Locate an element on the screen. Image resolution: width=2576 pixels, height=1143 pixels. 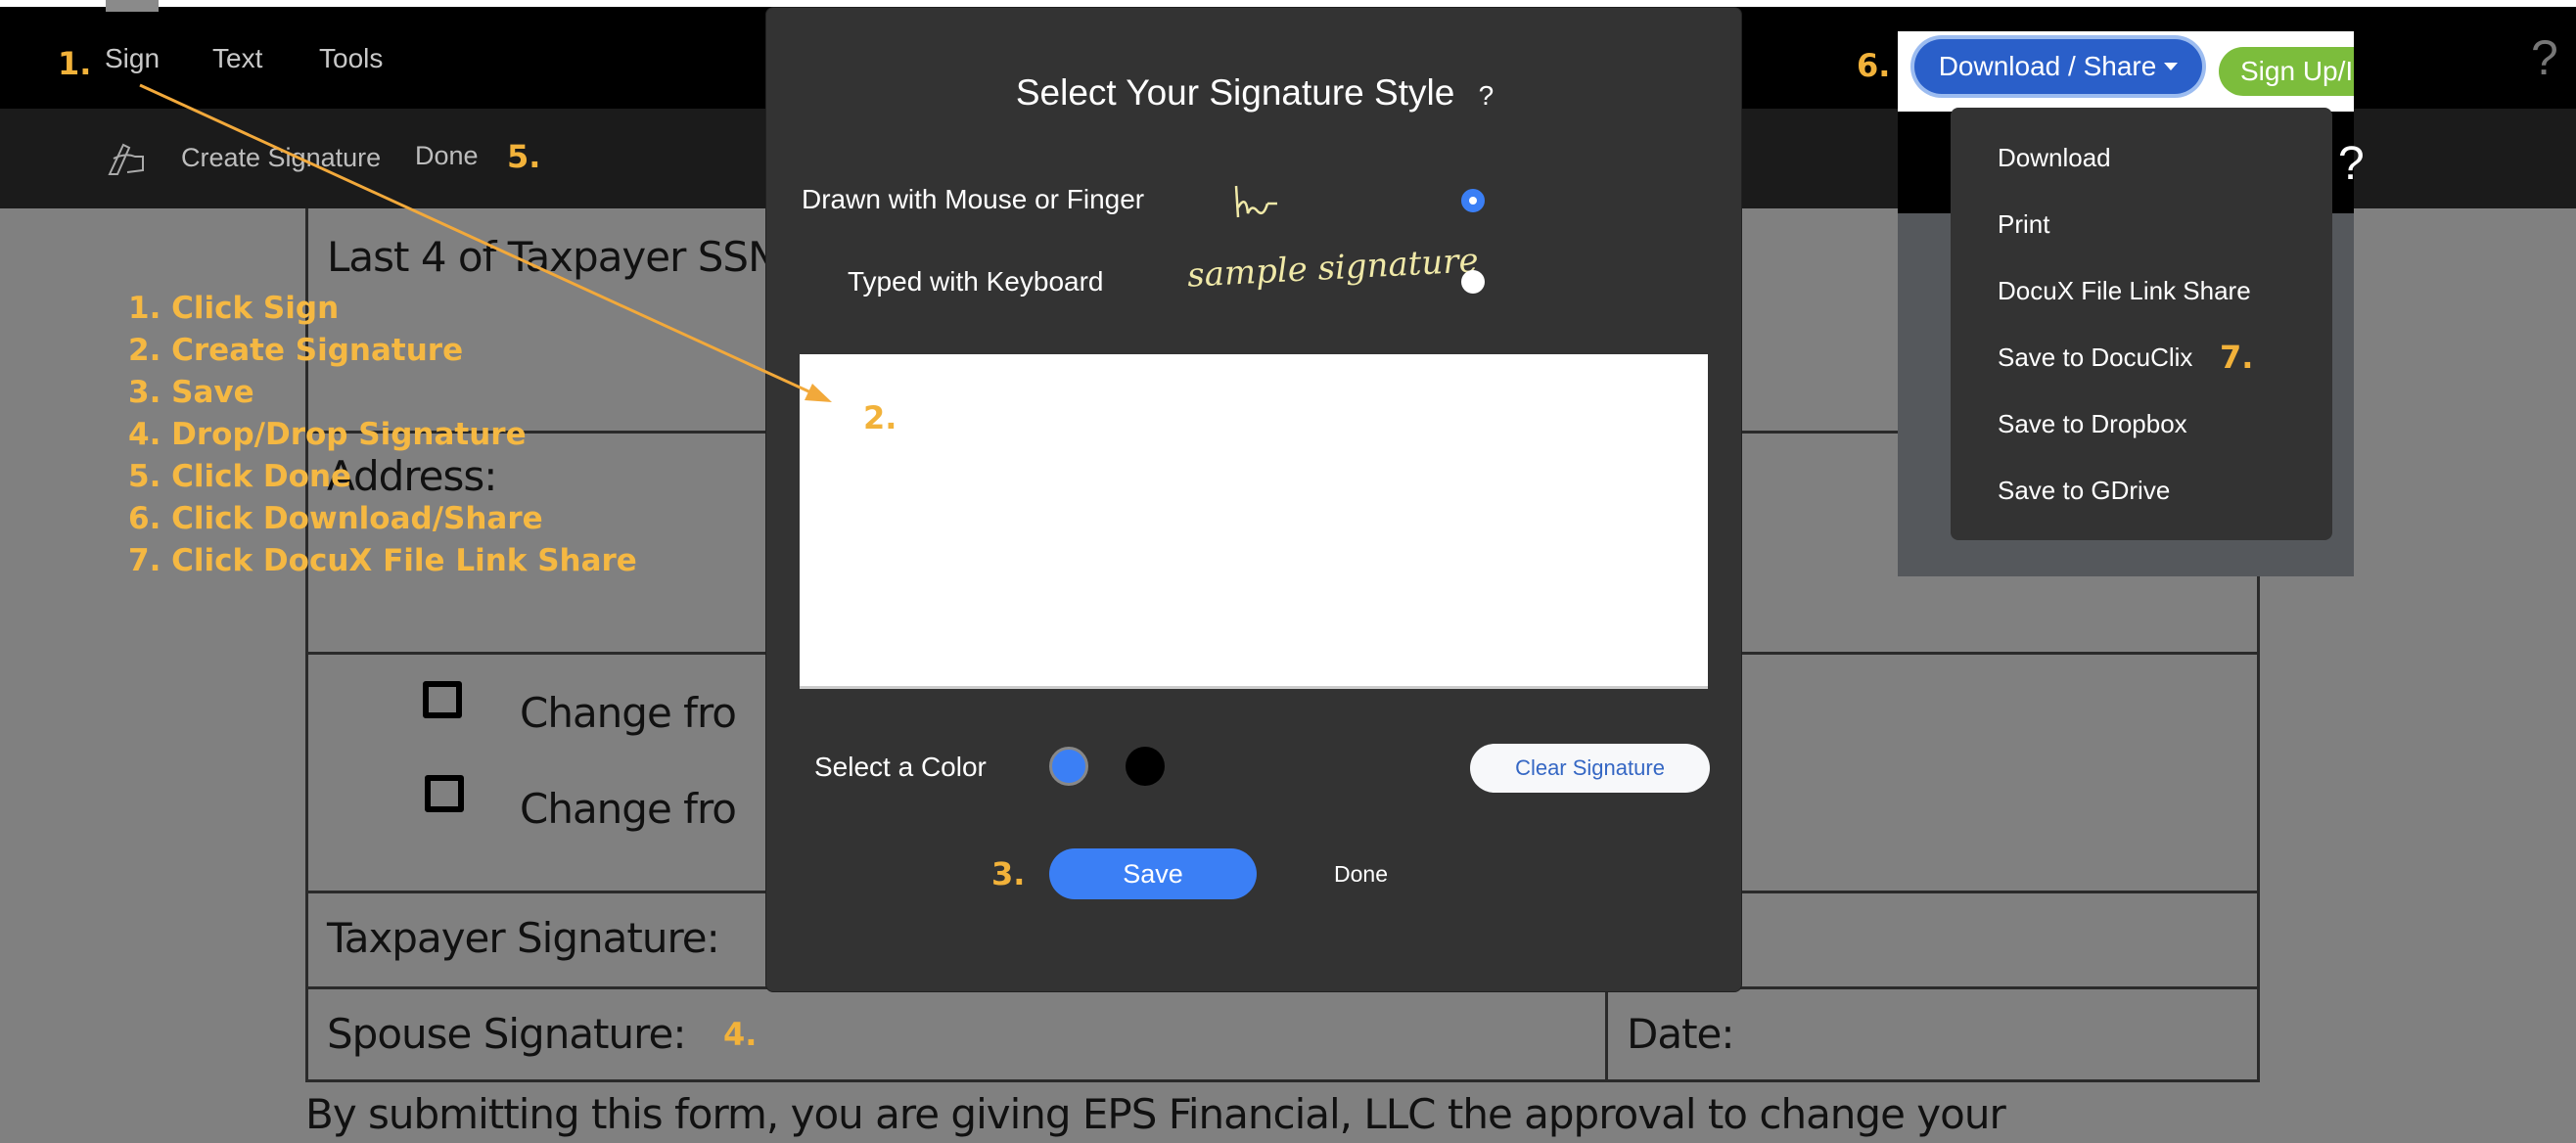
step-4-marker: 4. is located at coordinates (741, 1034).